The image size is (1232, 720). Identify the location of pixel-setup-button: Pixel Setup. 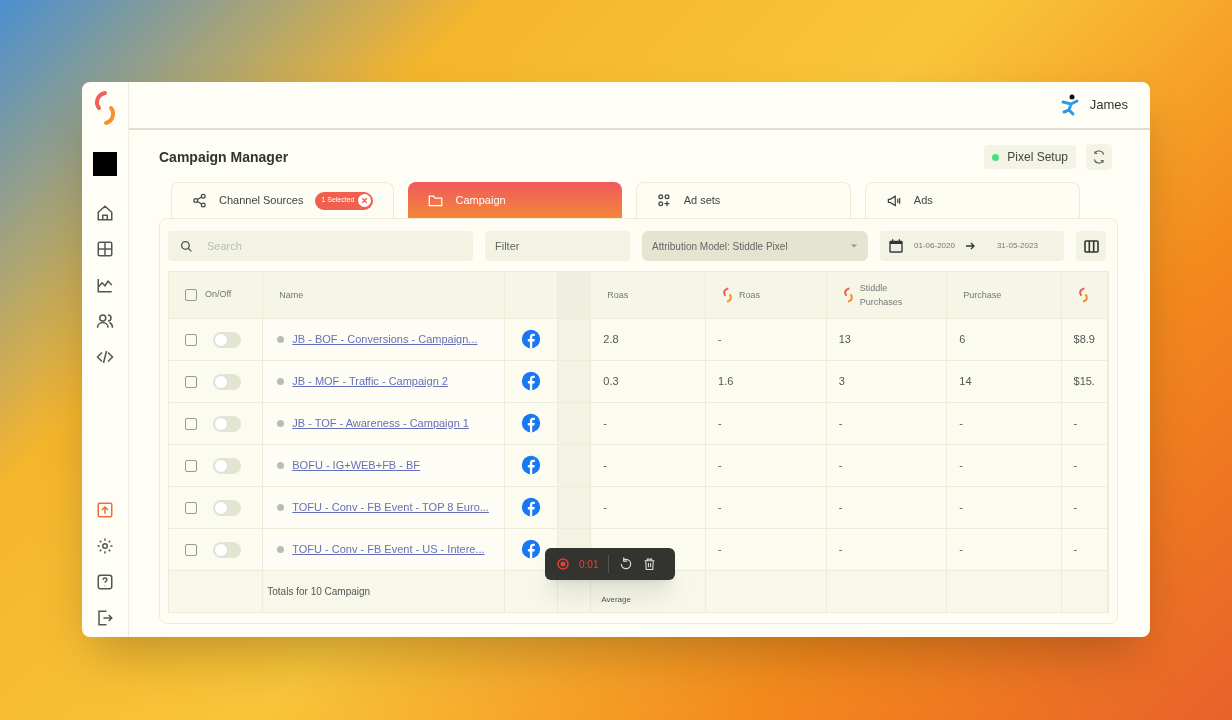
(1030, 157).